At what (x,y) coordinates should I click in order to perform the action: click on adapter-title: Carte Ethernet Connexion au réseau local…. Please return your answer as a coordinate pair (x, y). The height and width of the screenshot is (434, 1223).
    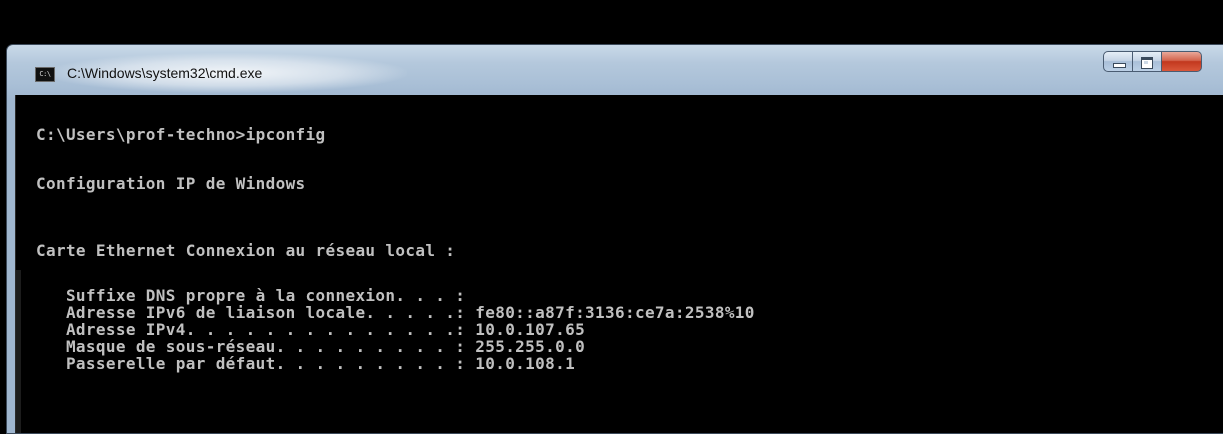
    Looking at the image, I should click on (246, 250).